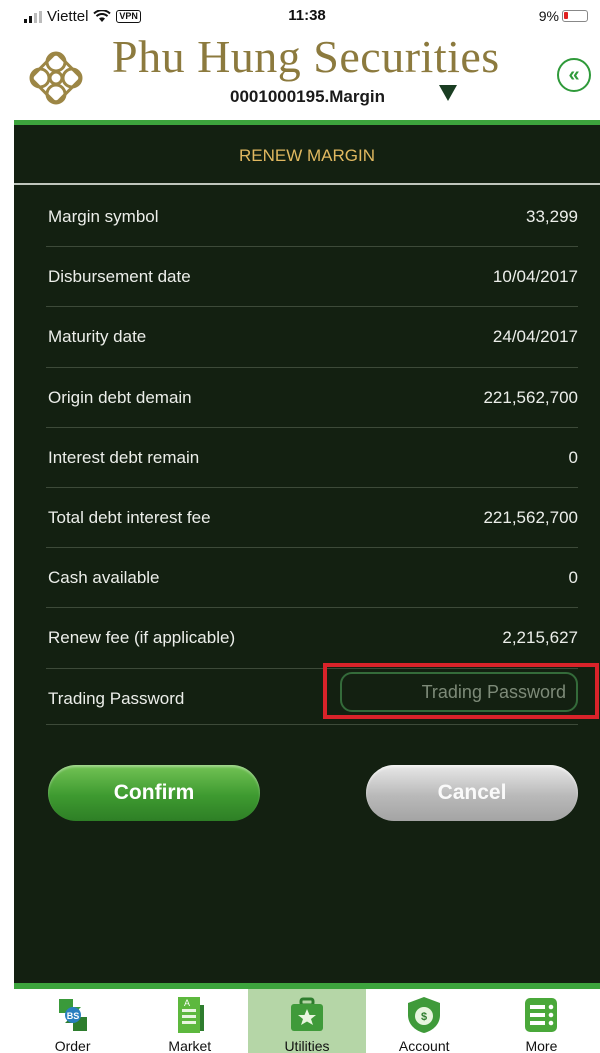 This screenshot has width=600, height=1053. I want to click on row-label: Cash available, so click(104, 578).